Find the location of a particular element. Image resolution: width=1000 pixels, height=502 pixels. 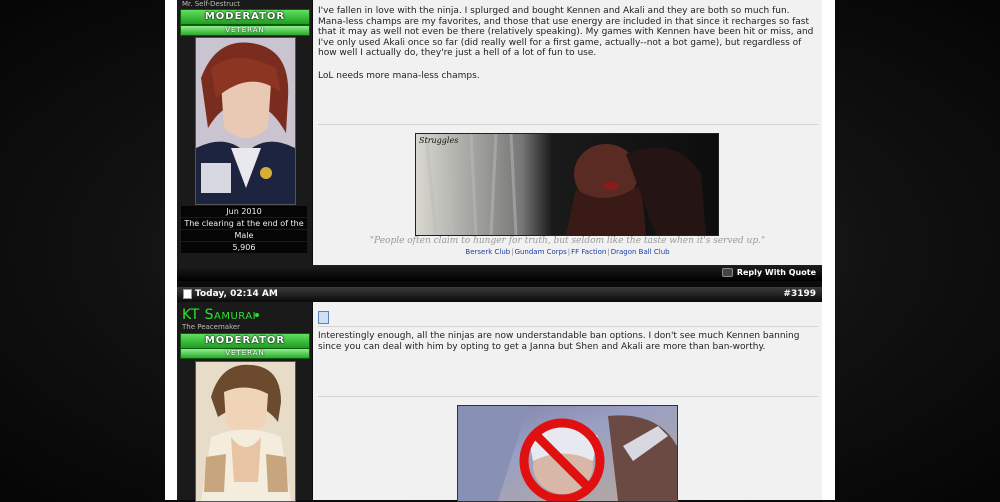

signature-banner-image is located at coordinates (567, 184).